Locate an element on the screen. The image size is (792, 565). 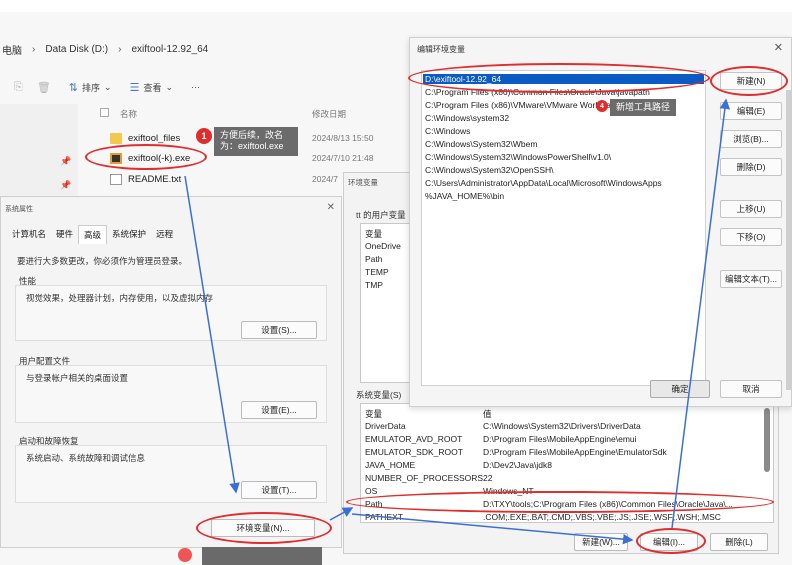
step4-tooltip: 新增工具路径 is located at coordinates (643, 108).